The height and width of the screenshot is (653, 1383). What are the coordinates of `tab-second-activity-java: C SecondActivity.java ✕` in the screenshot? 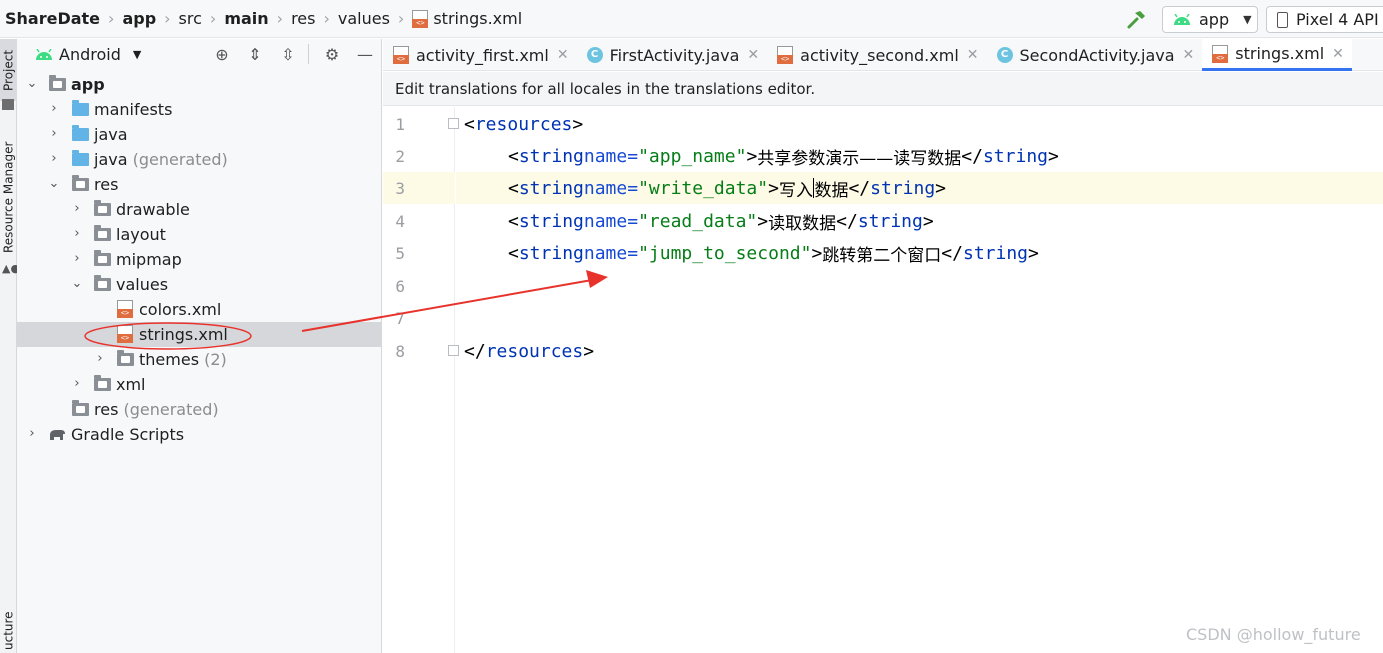 It's located at (1095, 55).